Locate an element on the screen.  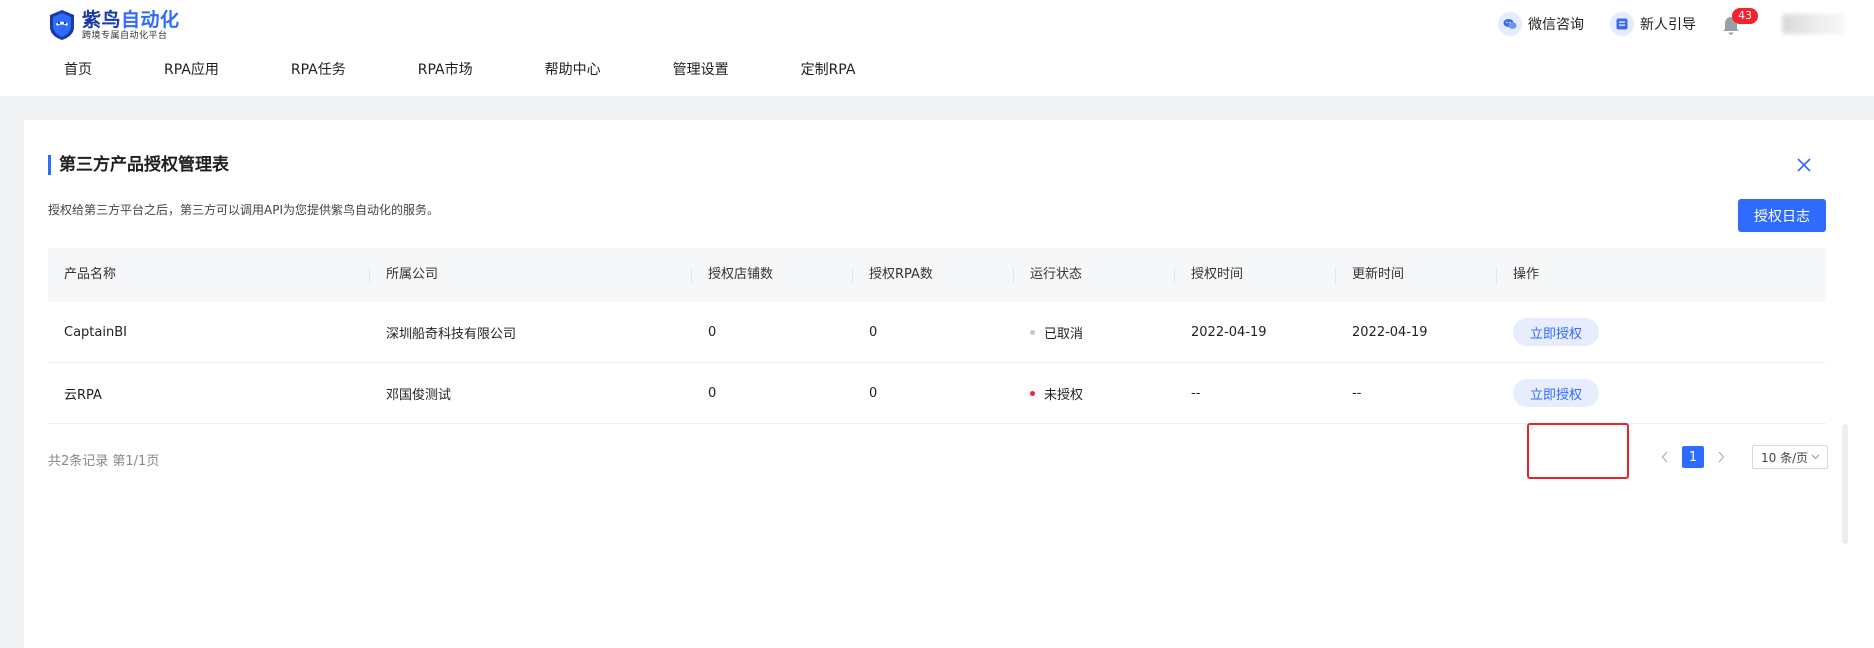
notification-badge: 43 is located at coordinates (1745, 16).